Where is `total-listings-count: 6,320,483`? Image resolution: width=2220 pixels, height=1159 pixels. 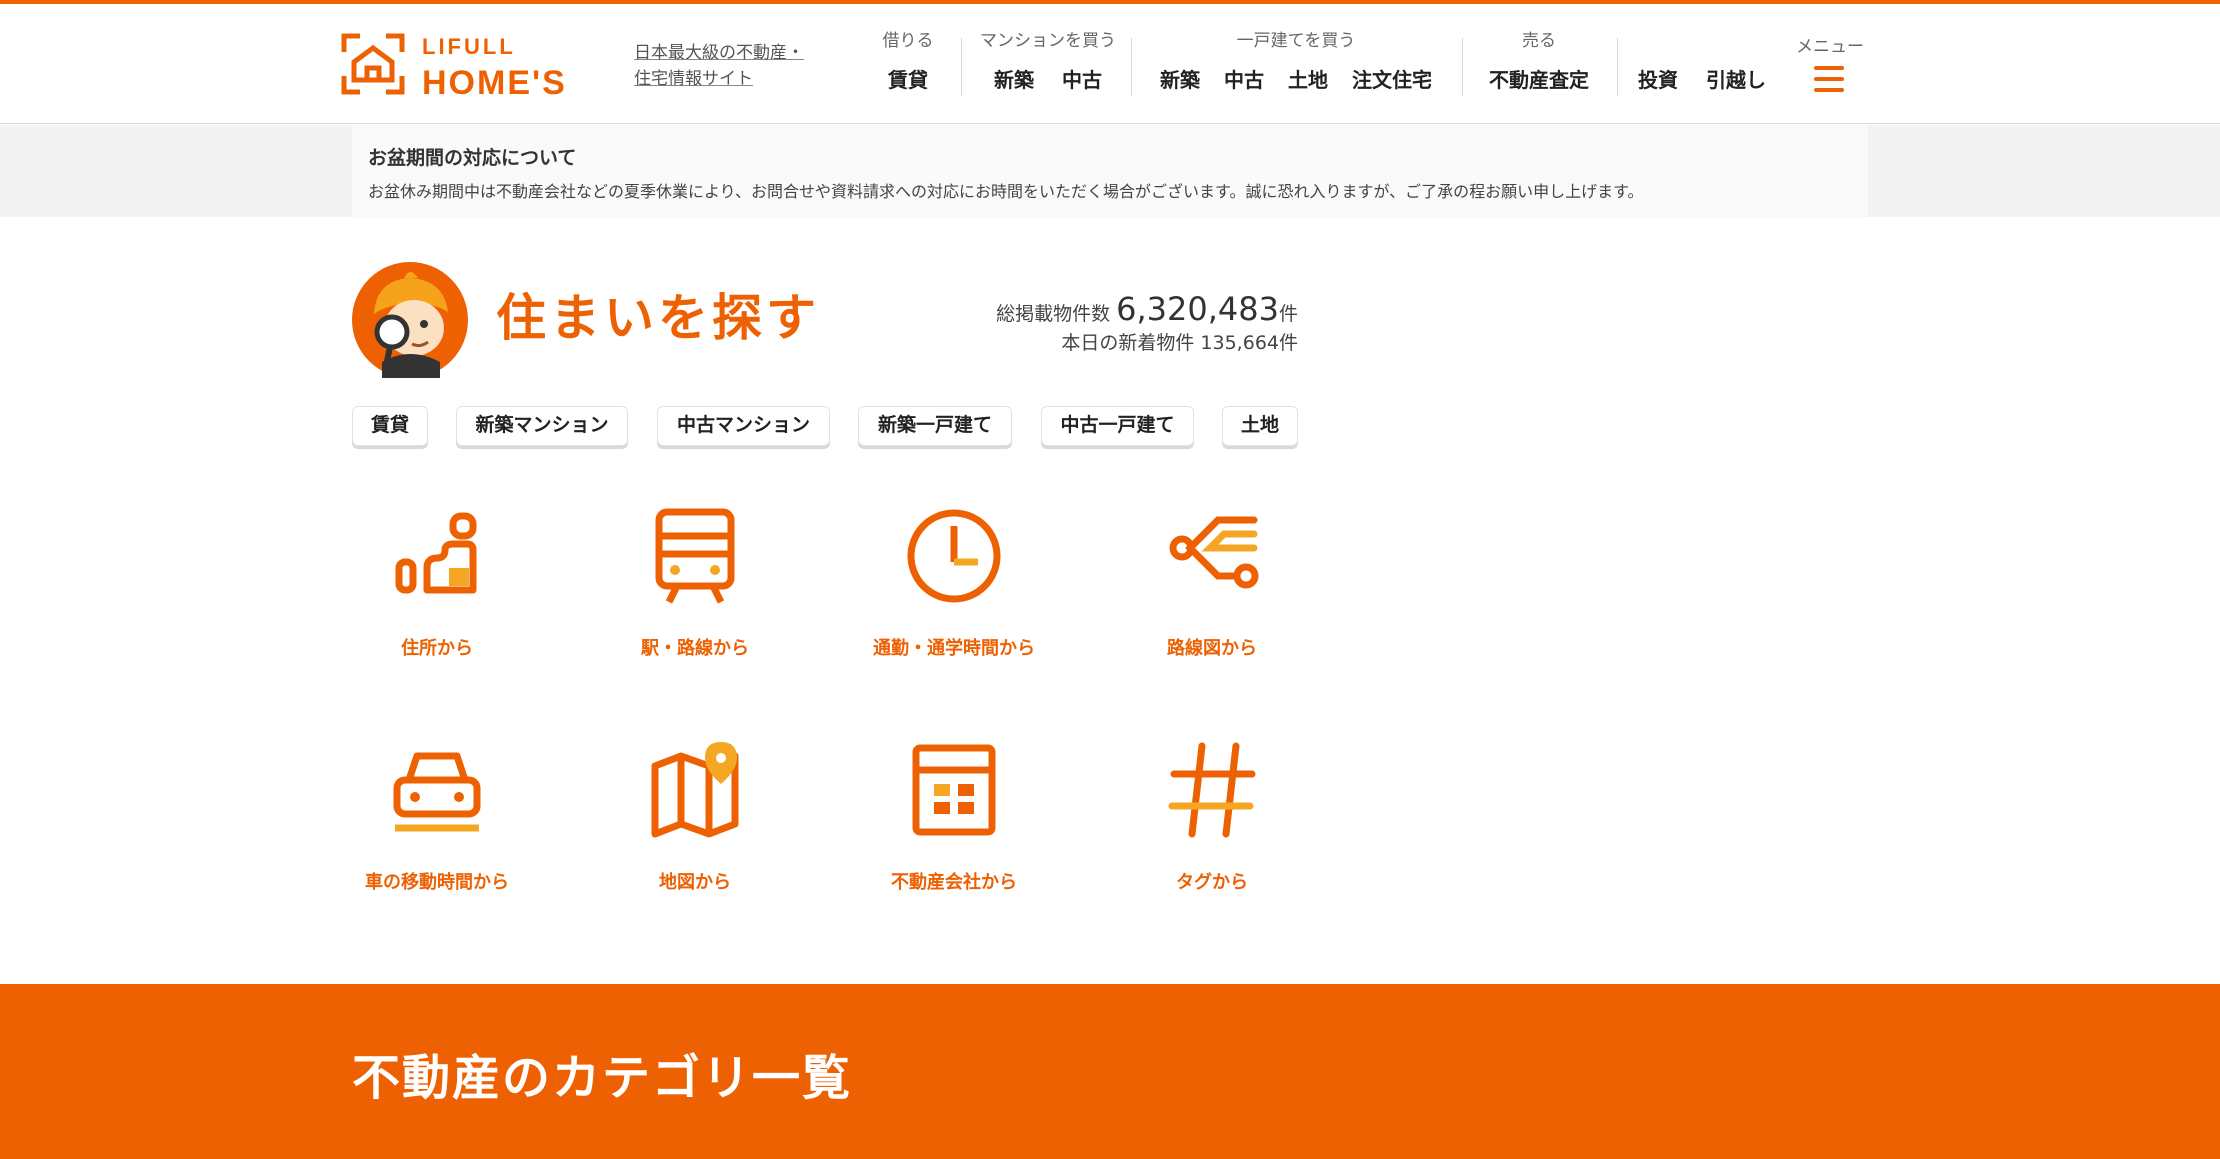 total-listings-count: 6,320,483 is located at coordinates (1197, 309).